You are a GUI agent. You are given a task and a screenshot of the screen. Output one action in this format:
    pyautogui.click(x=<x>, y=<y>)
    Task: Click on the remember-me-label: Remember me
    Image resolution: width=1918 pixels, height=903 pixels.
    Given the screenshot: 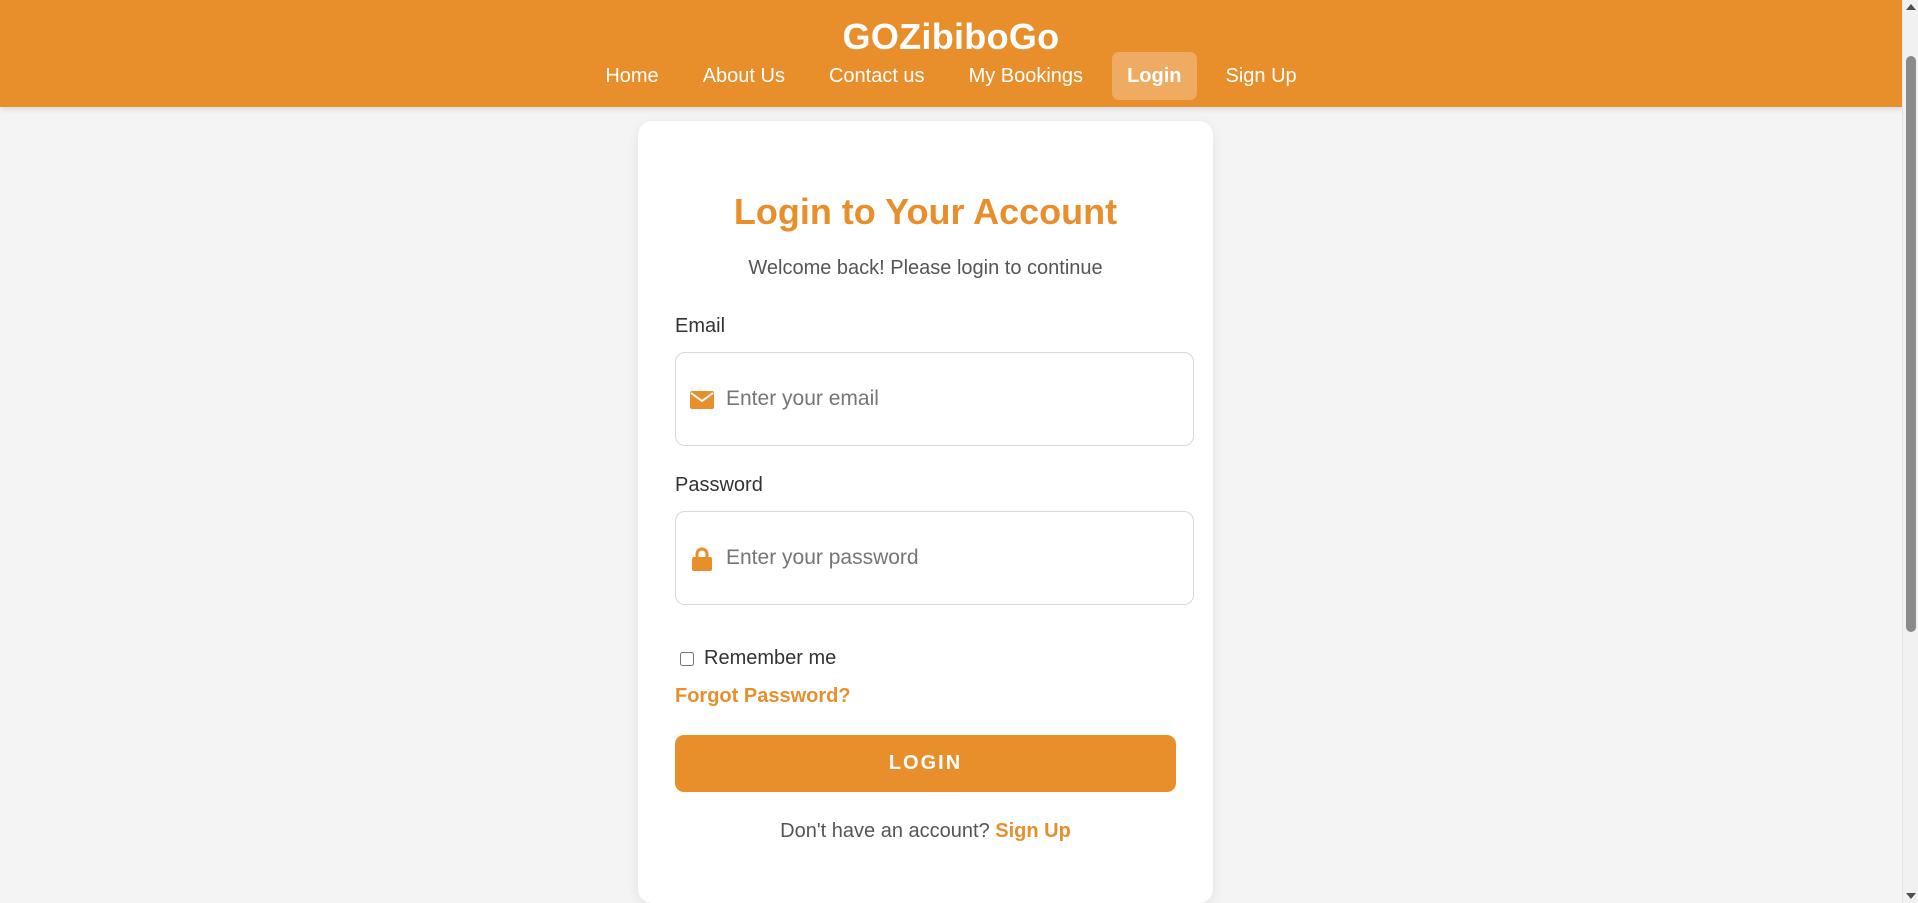 What is the action you would take?
    pyautogui.click(x=770, y=658)
    